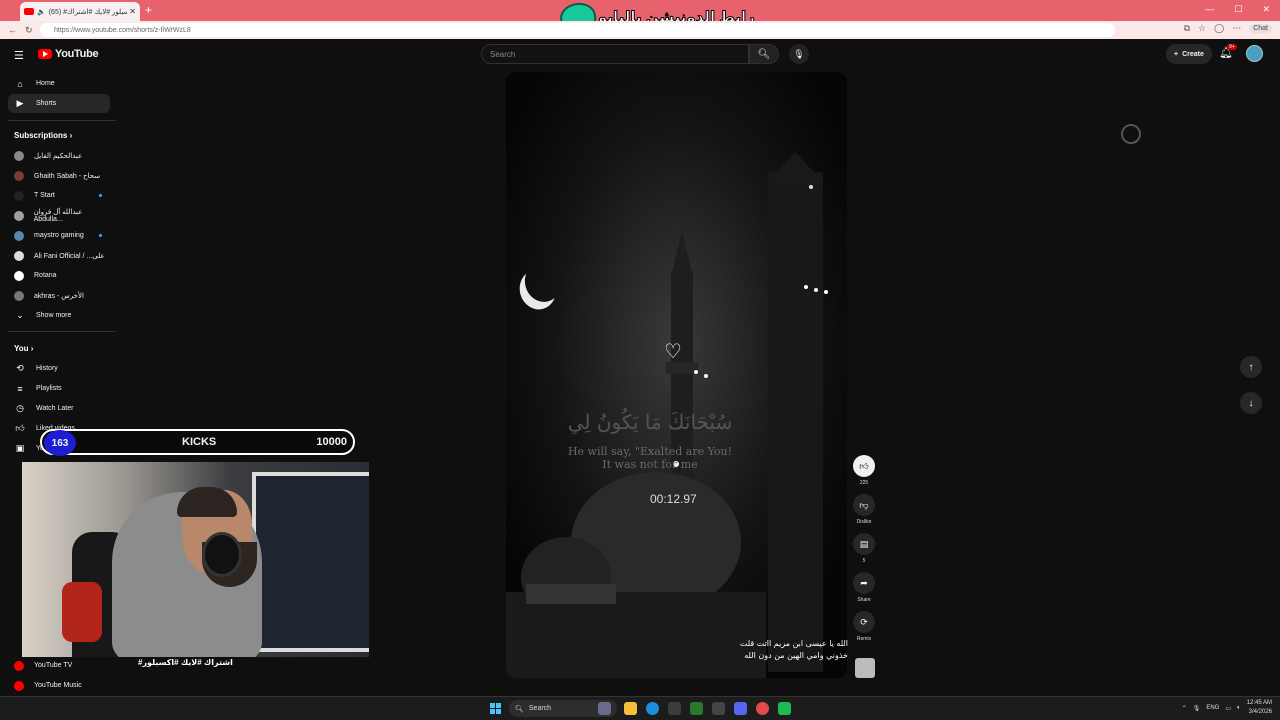 This screenshot has width=1280, height=720. What do you see at coordinates (864, 483) in the screenshot?
I see `like-count: 225` at bounding box center [864, 483].